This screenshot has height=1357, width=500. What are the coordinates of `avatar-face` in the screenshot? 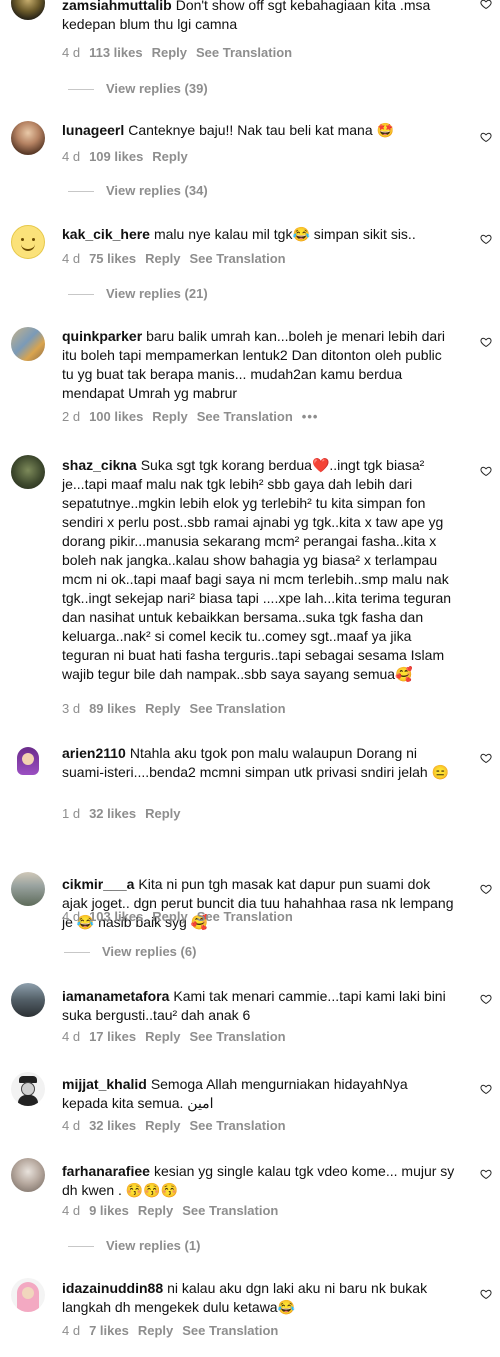 It's located at (28, 1293).